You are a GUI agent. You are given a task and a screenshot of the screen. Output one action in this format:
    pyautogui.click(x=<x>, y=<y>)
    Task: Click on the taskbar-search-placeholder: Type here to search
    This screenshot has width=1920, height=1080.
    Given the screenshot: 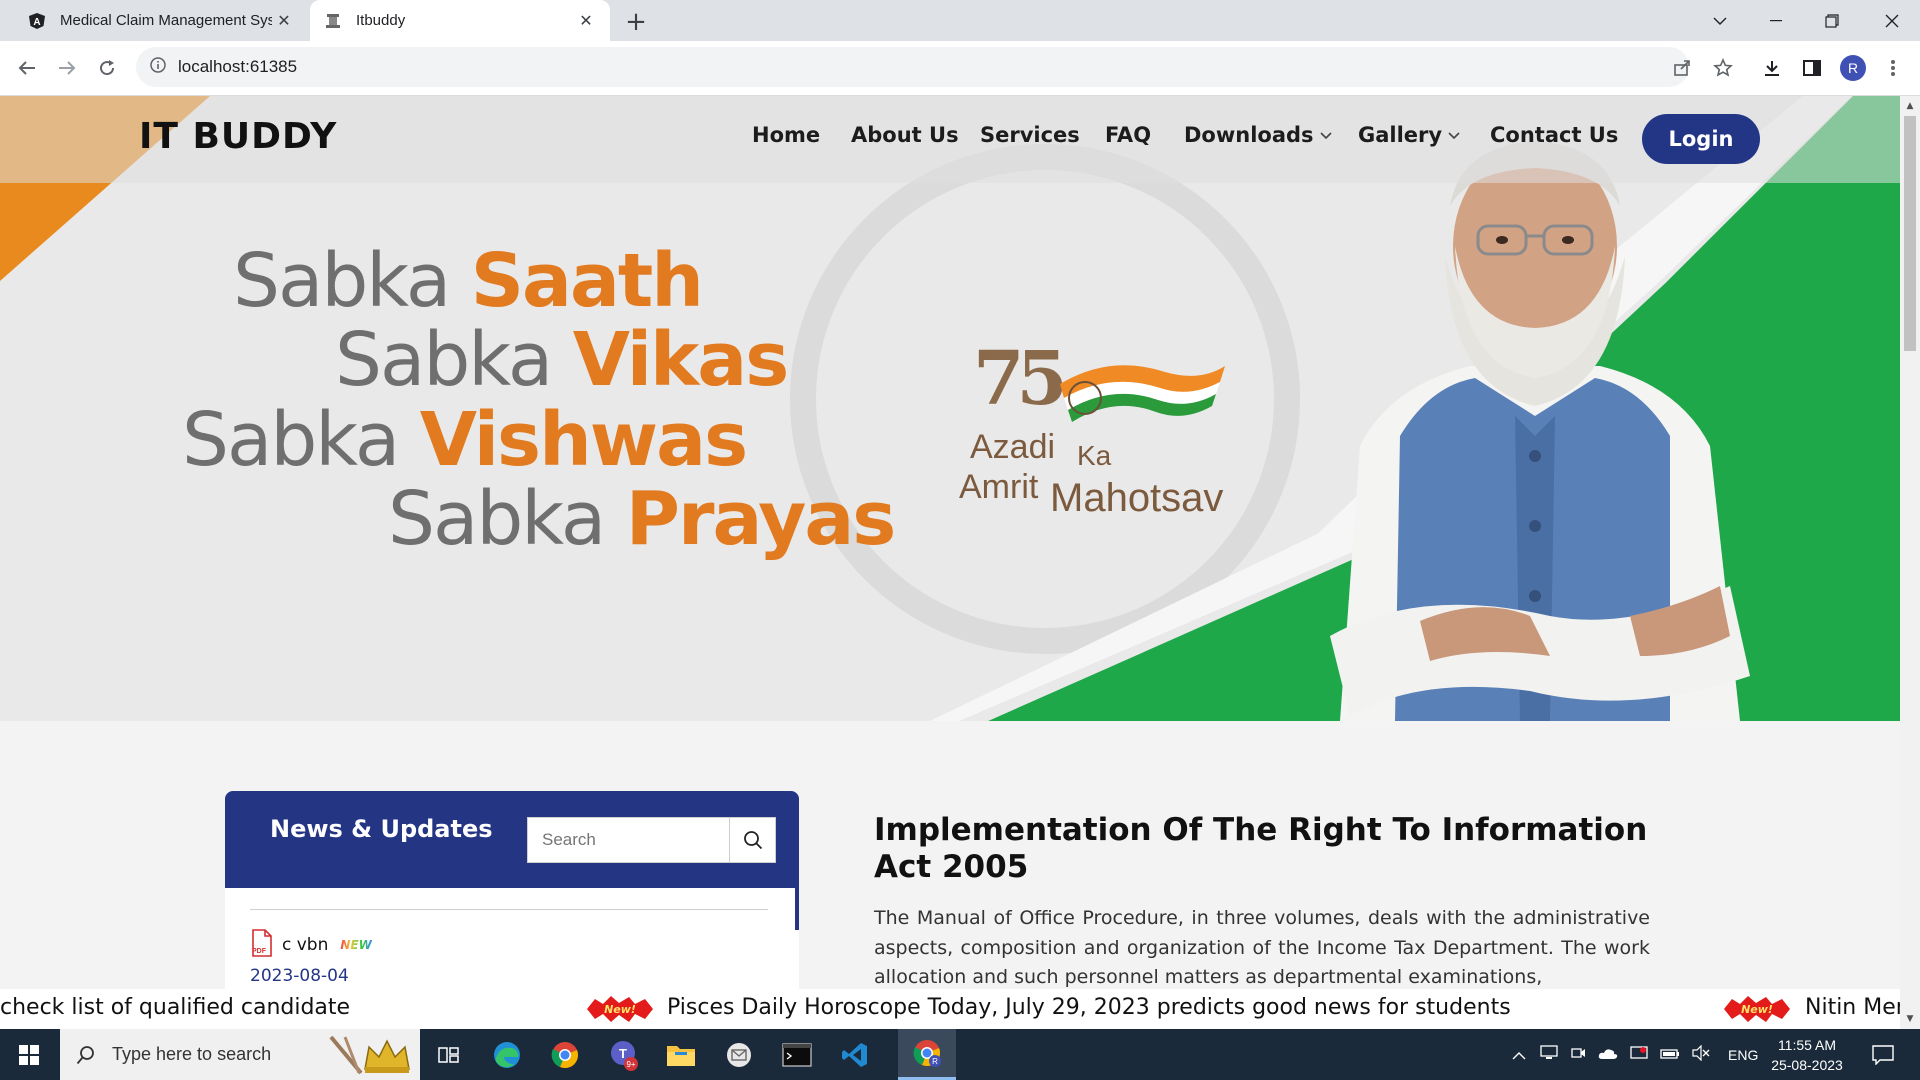 What is the action you would take?
    pyautogui.click(x=192, y=1054)
    